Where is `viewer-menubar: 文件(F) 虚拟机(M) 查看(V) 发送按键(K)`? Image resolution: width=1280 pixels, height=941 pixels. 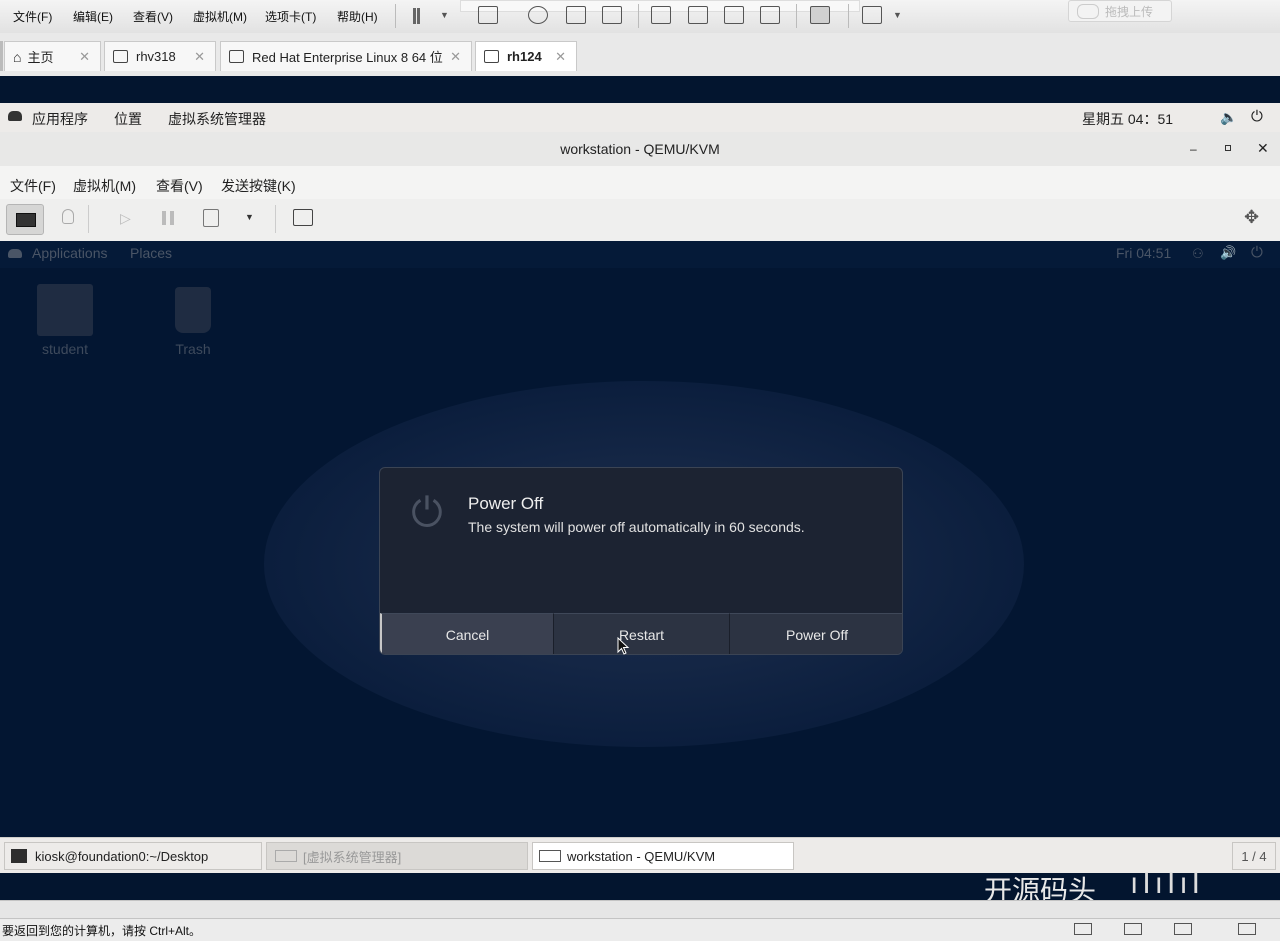 viewer-menubar: 文件(F) 虚拟机(M) 查看(V) 发送按键(K) is located at coordinates (640, 182).